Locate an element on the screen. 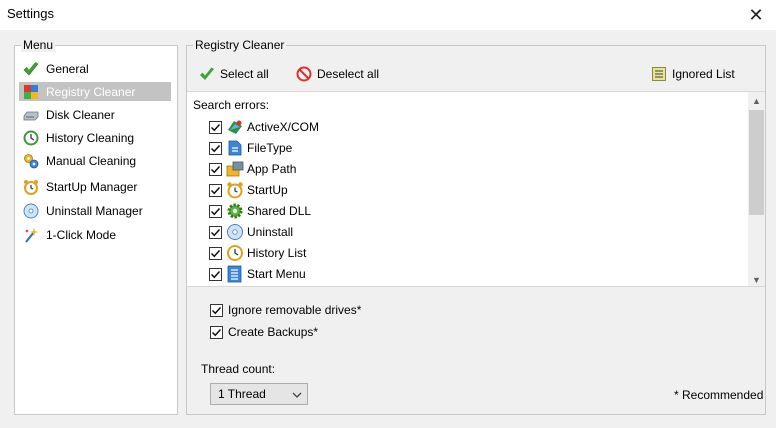 This screenshot has width=776, height=428. menu-item-label: General is located at coordinates (67, 68).